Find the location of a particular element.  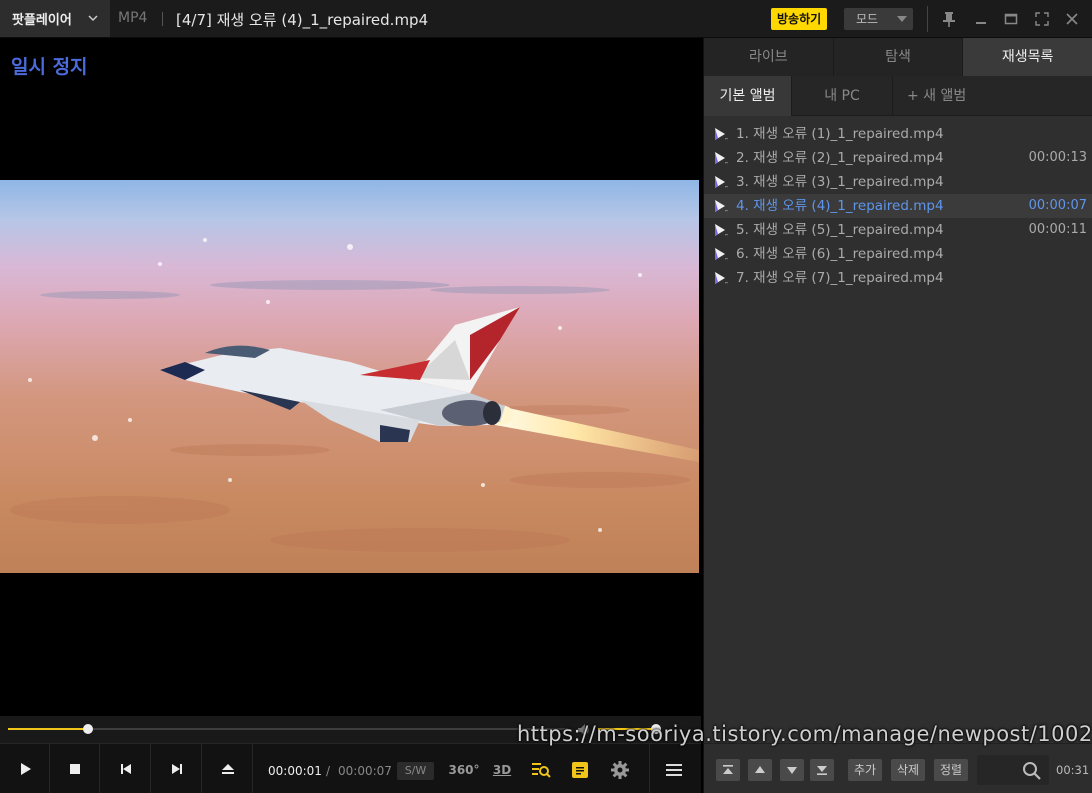

3d-label: 3D is located at coordinates (502, 770).